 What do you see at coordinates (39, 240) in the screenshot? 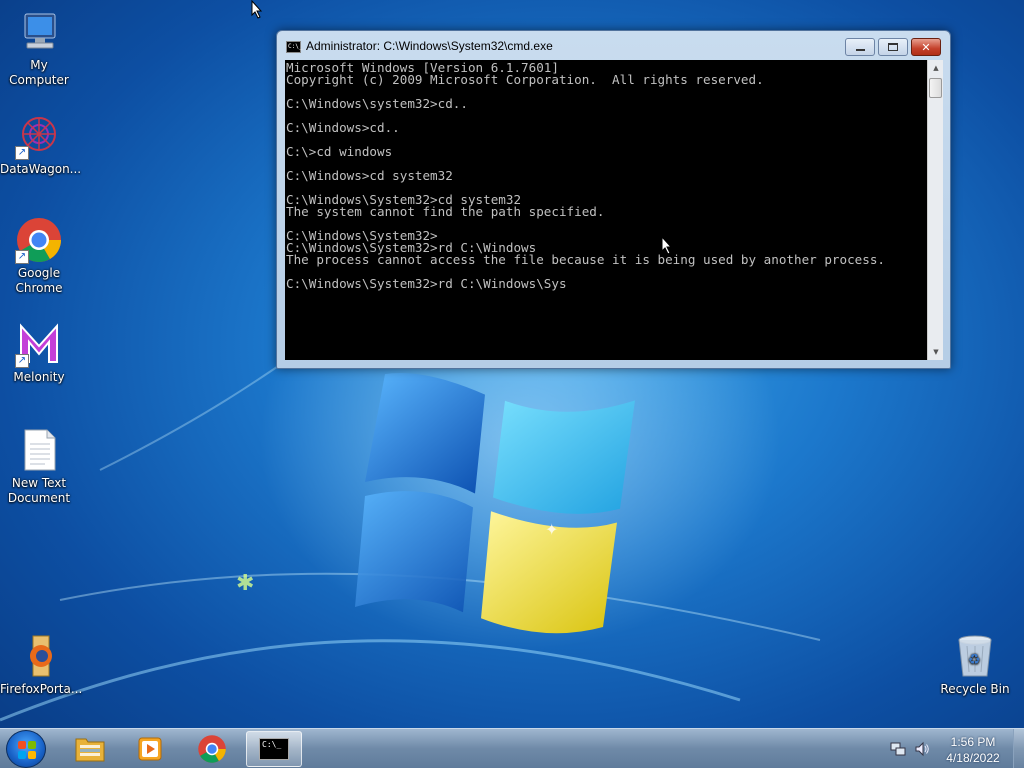
I see `chrome-icon: ↗` at bounding box center [39, 240].